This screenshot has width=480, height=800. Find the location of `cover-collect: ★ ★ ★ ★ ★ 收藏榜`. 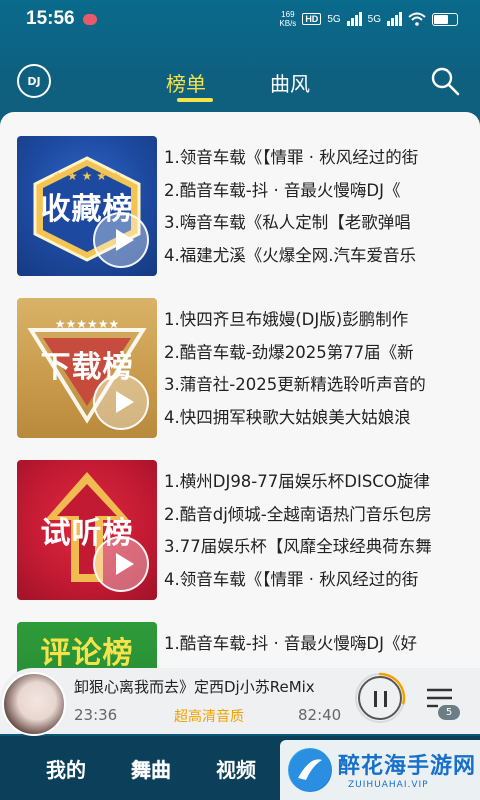

cover-collect: ★ ★ ★ ★ ★ 收藏榜 is located at coordinates (87, 206).